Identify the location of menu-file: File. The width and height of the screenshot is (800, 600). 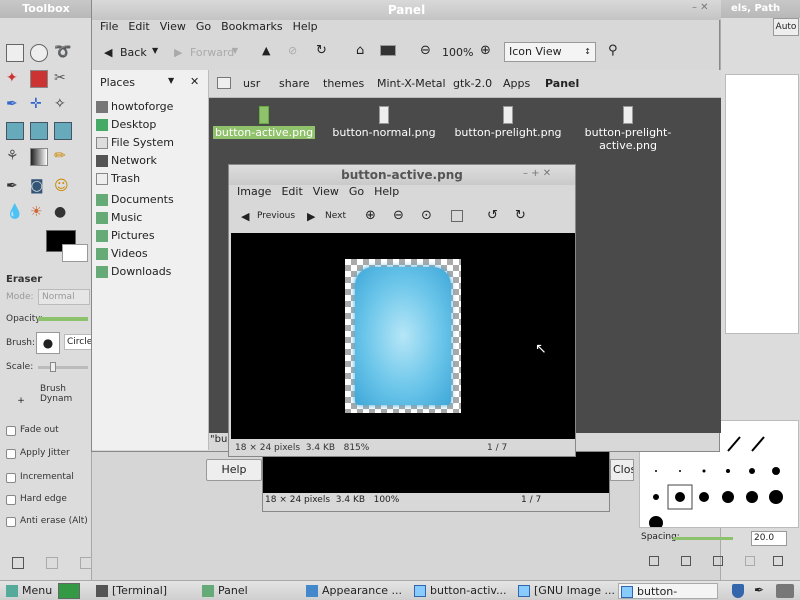
(109, 26).